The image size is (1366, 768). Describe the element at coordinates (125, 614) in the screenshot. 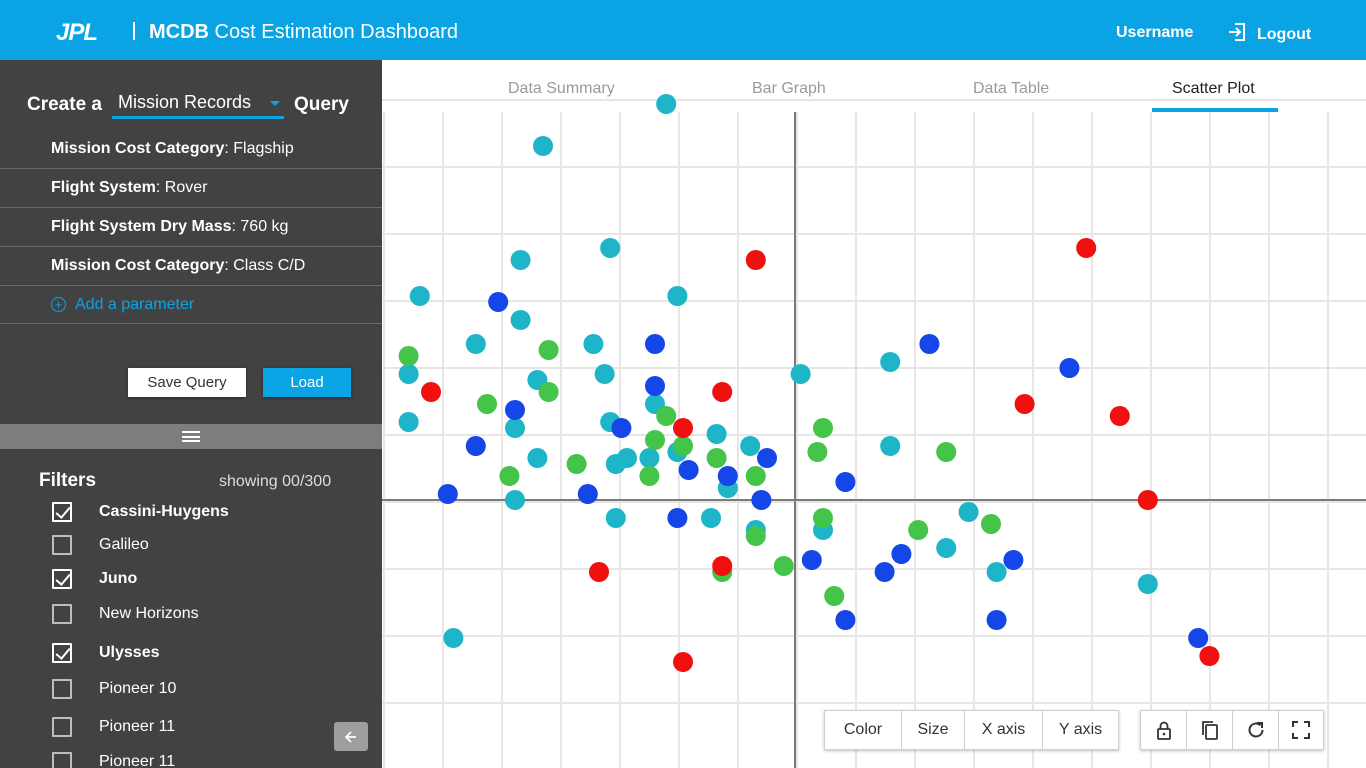

I see `filter-item: New Horizons` at that location.